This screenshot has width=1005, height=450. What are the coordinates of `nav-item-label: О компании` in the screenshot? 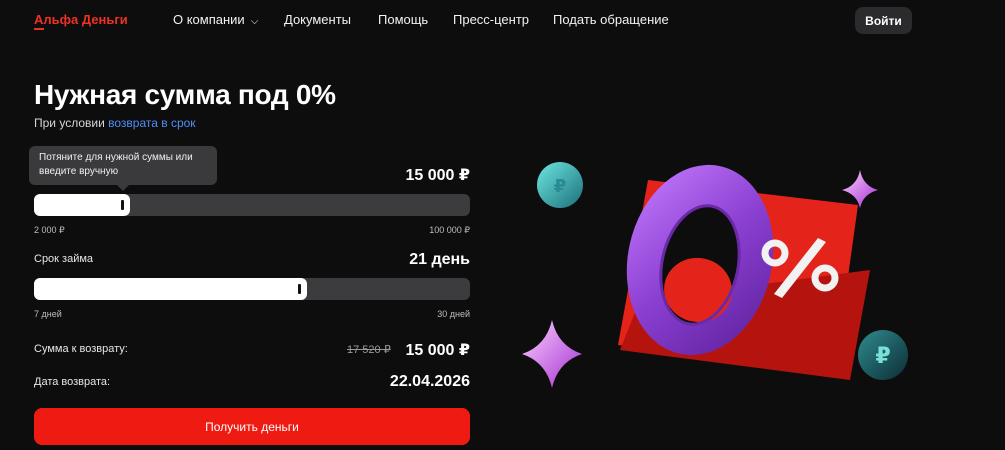 It's located at (209, 19).